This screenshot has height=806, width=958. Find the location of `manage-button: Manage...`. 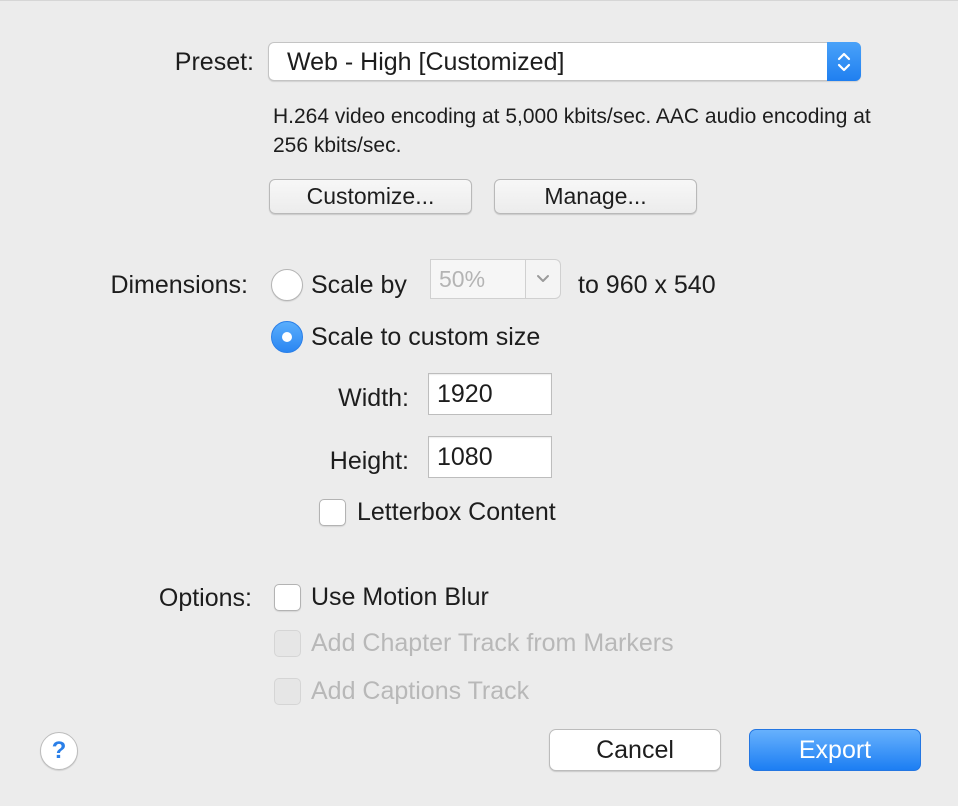

manage-button: Manage... is located at coordinates (595, 196).